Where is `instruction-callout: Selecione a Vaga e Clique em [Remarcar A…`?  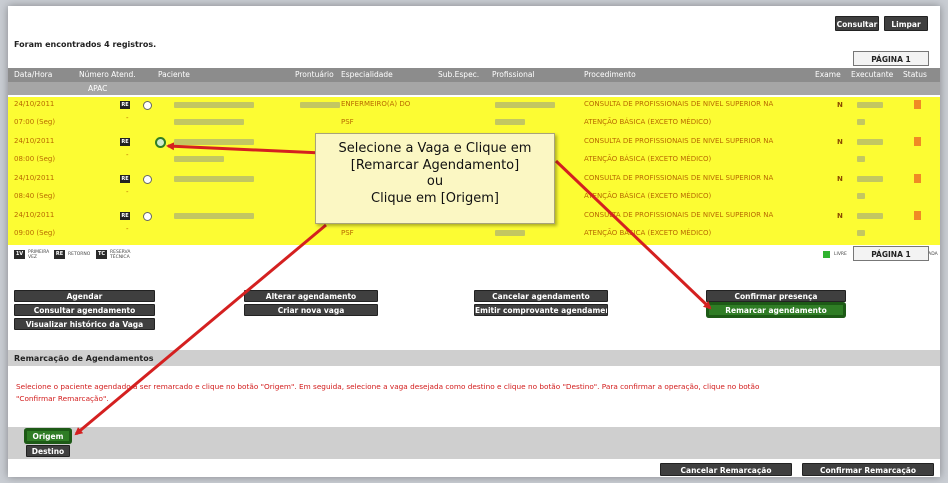 instruction-callout: Selecione a Vaga e Clique em [Remarcar A… is located at coordinates (435, 178).